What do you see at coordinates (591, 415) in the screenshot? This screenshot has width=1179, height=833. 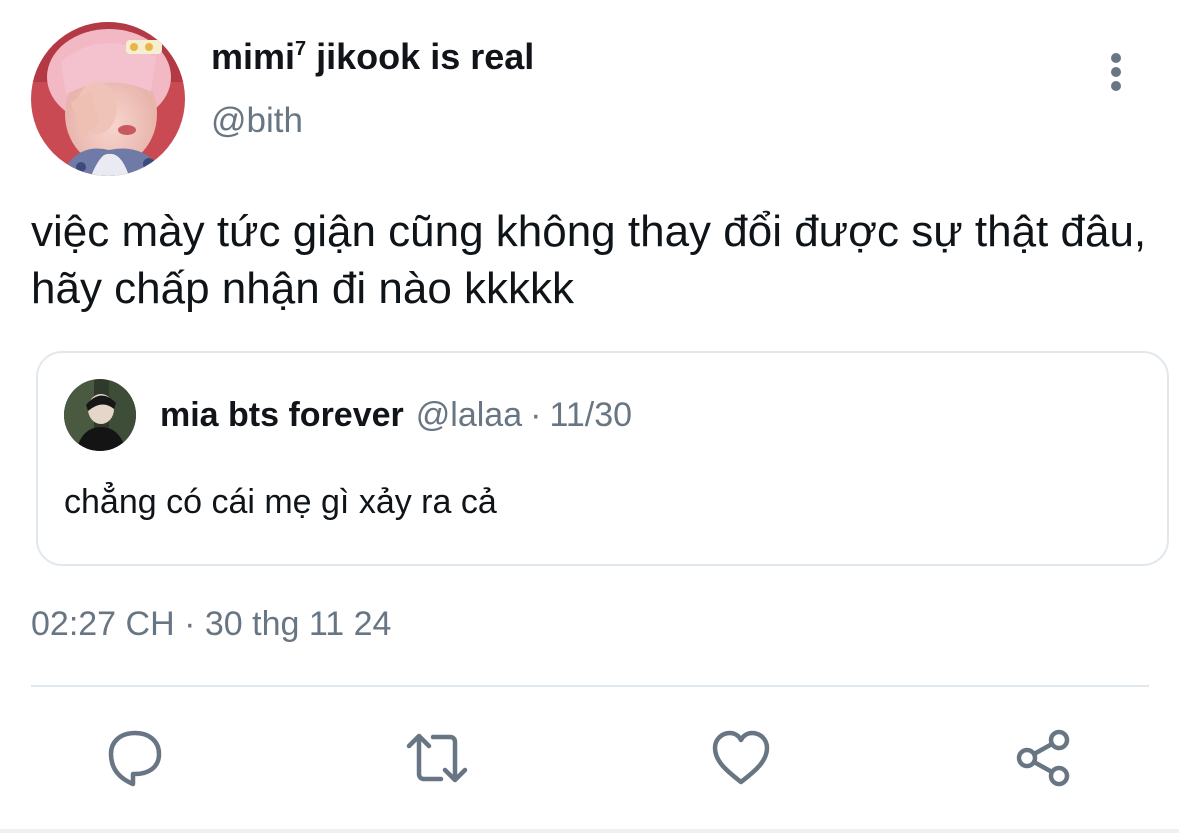 I see `quoted-tweet-date: 11/30` at bounding box center [591, 415].